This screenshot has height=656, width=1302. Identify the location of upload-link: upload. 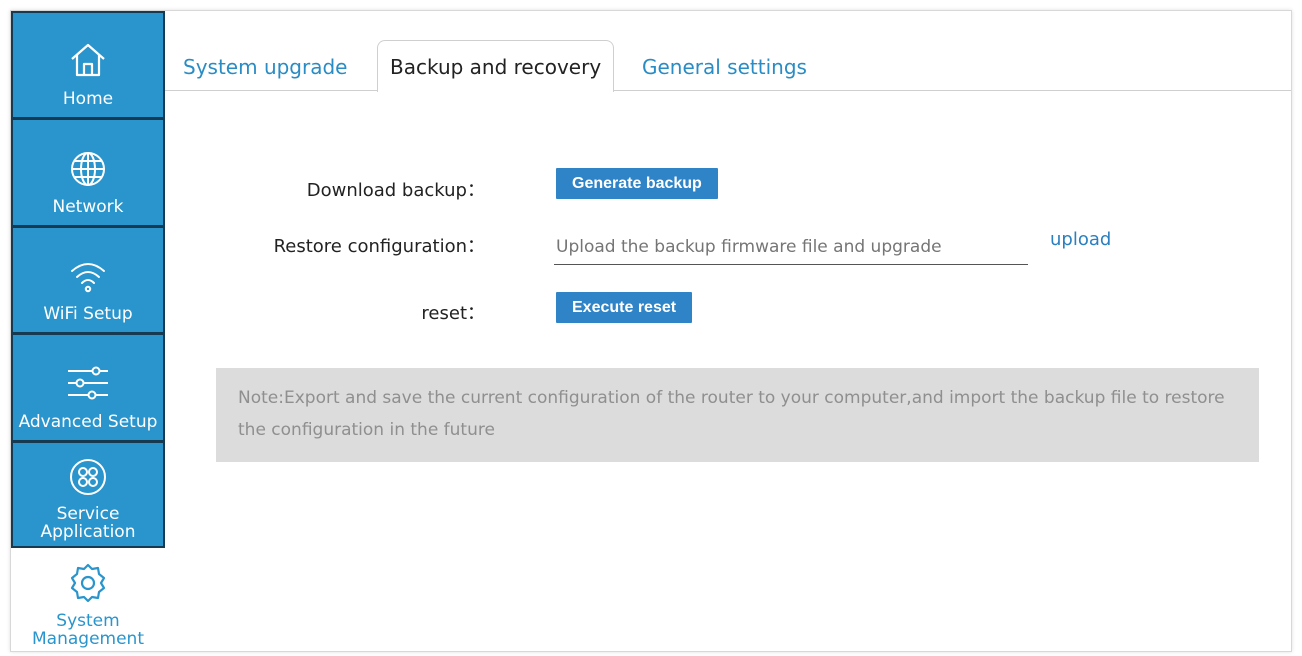
(1080, 239).